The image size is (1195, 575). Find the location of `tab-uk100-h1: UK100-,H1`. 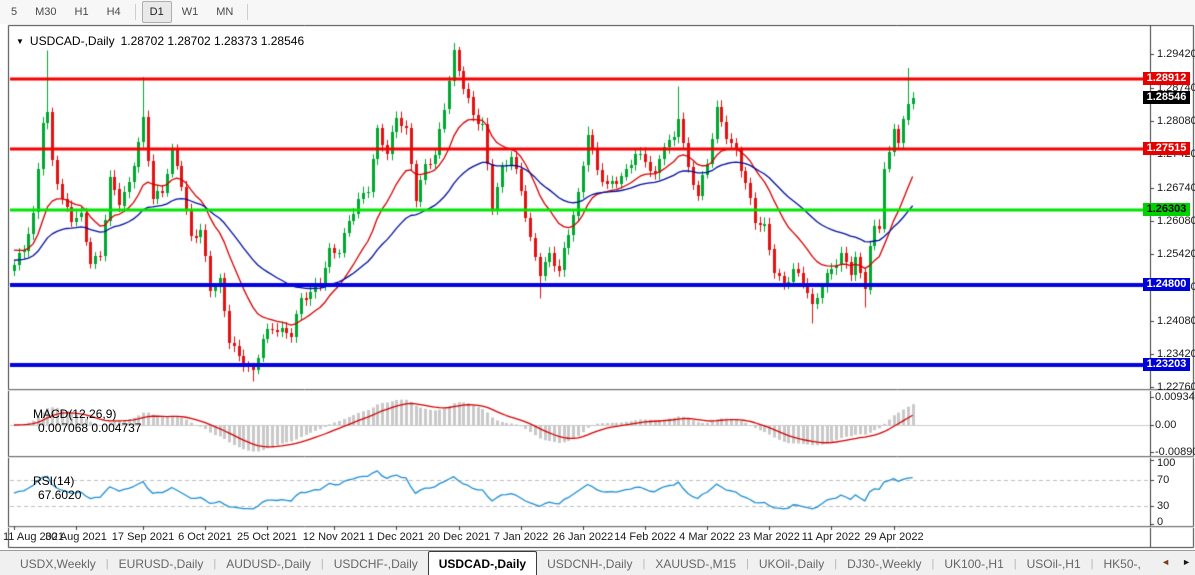

tab-uk100-h1: UK100-,H1 is located at coordinates (973, 564).